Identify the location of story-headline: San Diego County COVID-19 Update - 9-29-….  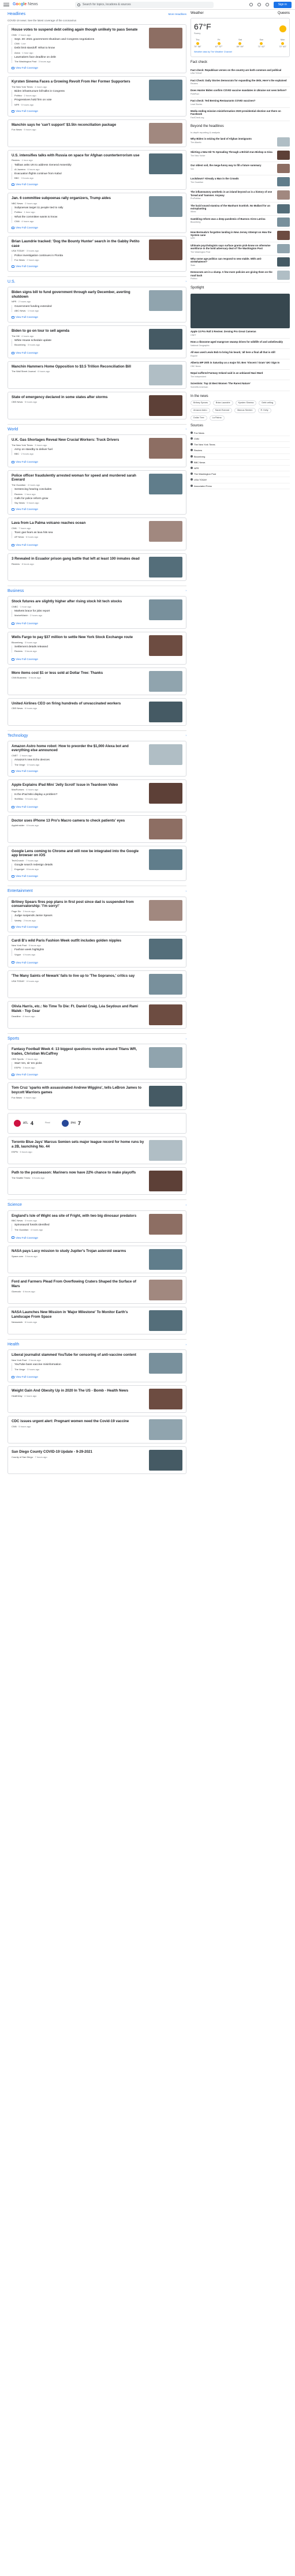
(78, 1452).